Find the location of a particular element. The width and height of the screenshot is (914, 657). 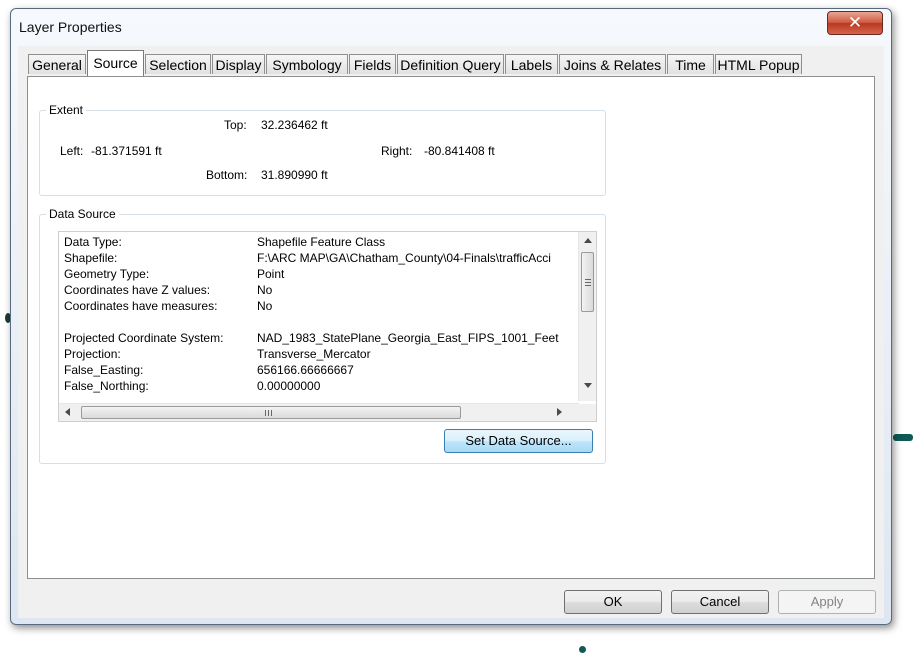

detail-value: 656166.66666667 is located at coordinates (305, 370).